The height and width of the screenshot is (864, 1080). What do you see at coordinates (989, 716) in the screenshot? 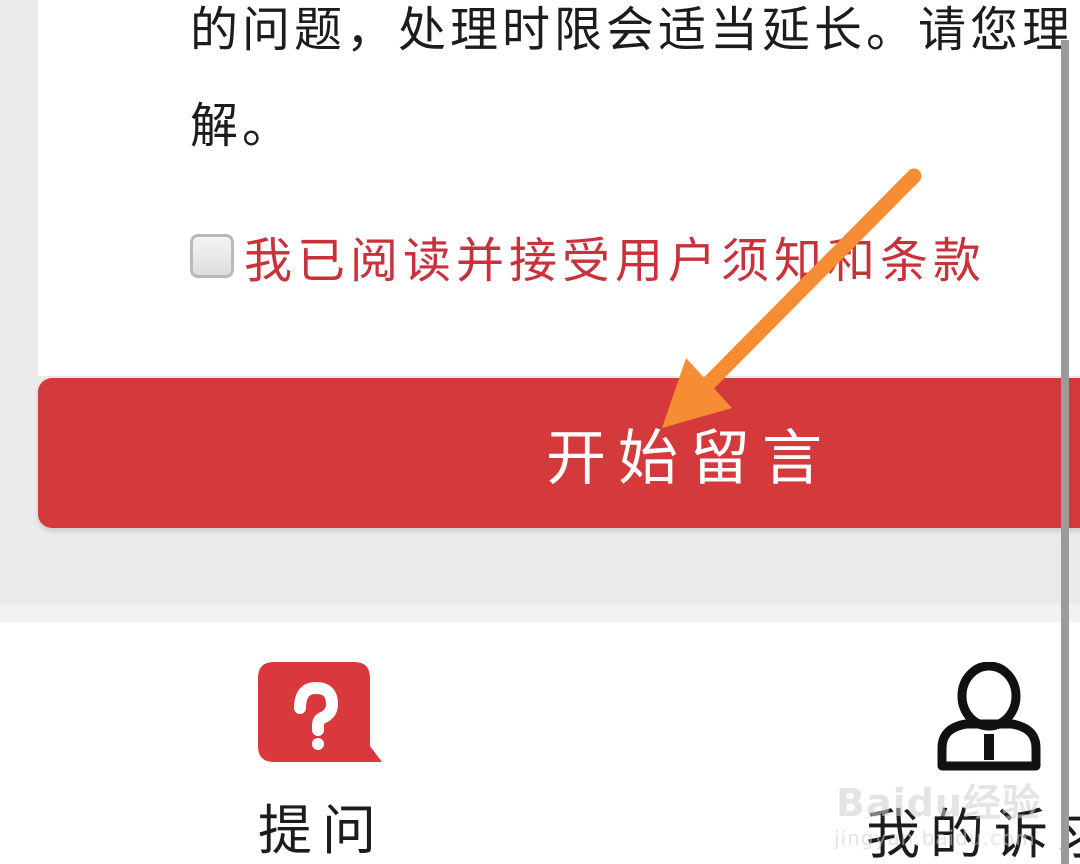
I see `user-icon` at bounding box center [989, 716].